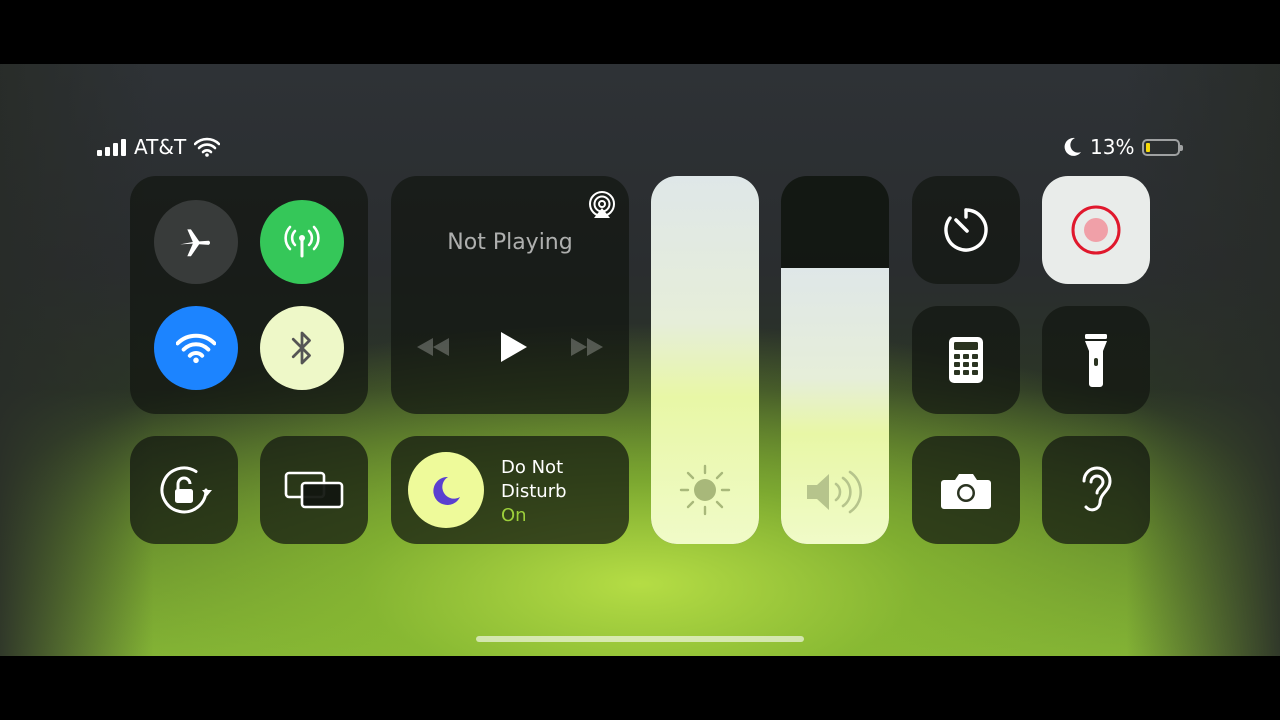 The width and height of the screenshot is (1280, 720). I want to click on screen-mirroring-icon, so click(314, 490).